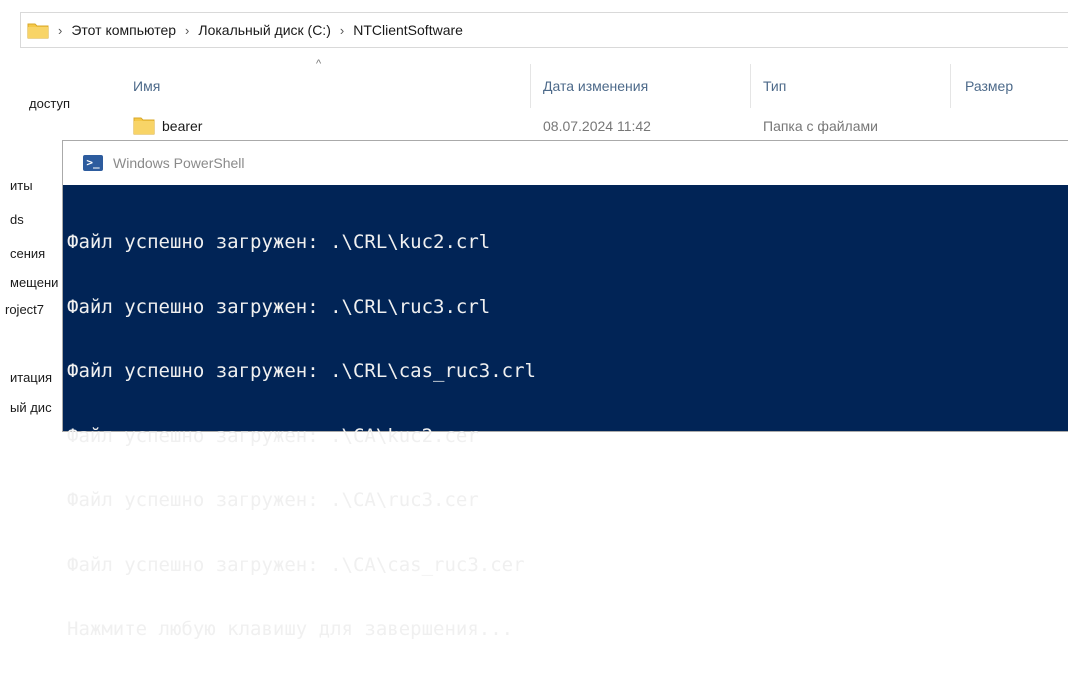  What do you see at coordinates (279, 242) in the screenshot?
I see `console-line: Файл успешно загружен: .\CRL\kuc2.crl` at bounding box center [279, 242].